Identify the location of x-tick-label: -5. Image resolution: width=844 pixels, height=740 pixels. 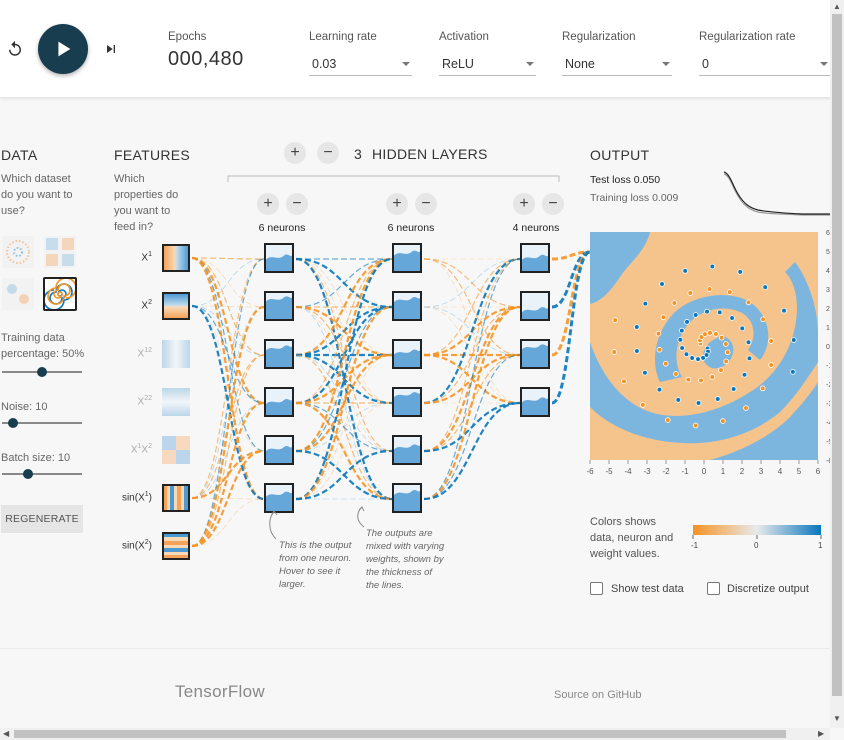
(609, 471).